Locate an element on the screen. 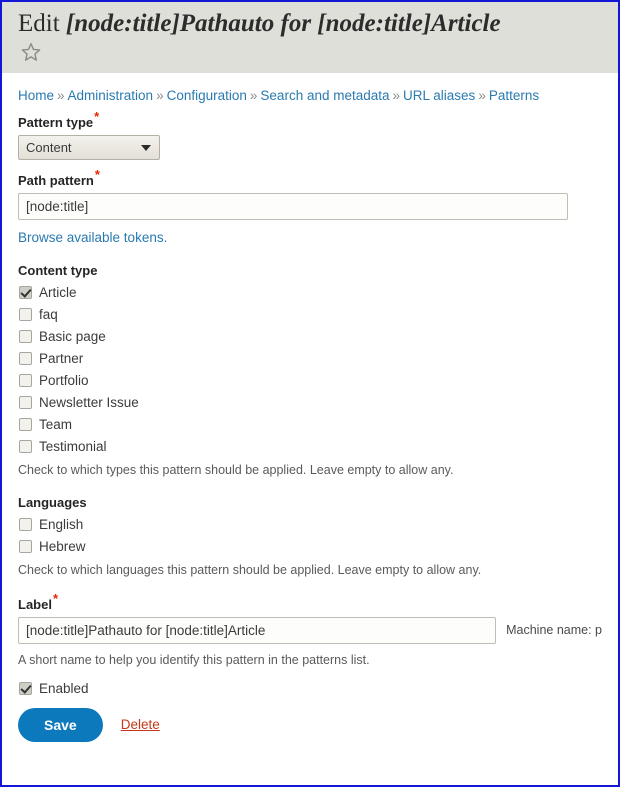  delete-link: Delete is located at coordinates (140, 724).